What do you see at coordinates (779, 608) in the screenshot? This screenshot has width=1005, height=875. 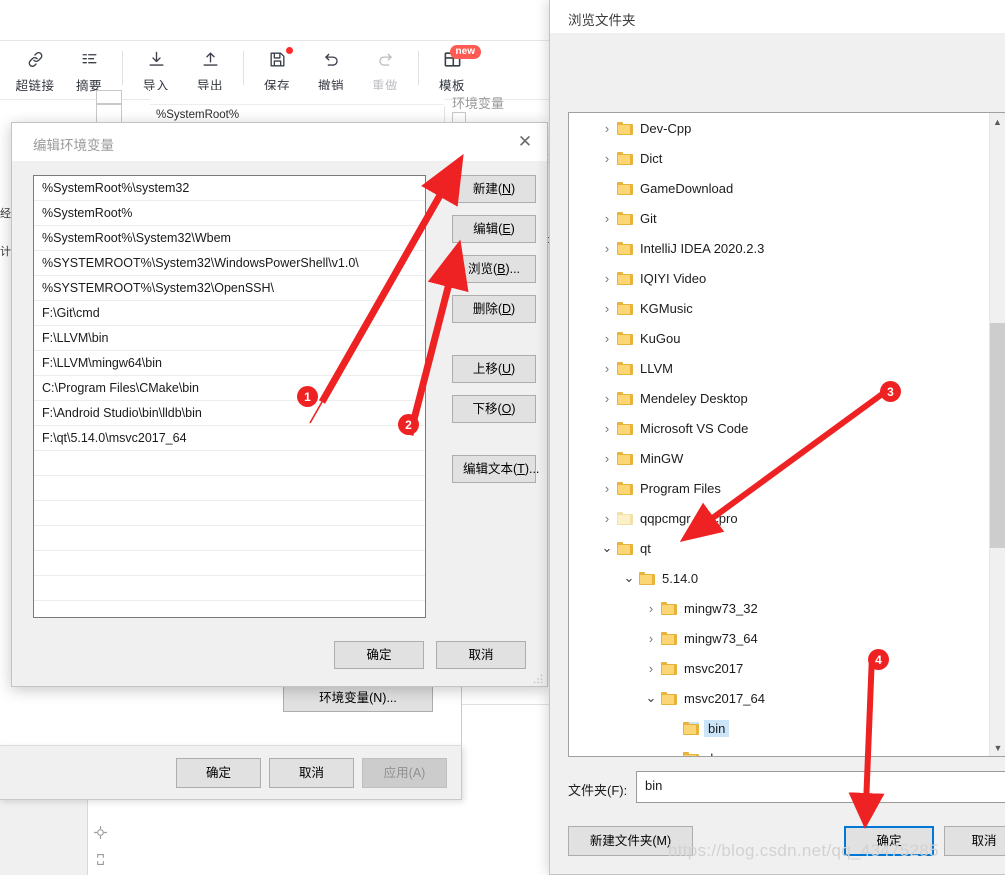 I see `tree-node: › mingw73_32` at bounding box center [779, 608].